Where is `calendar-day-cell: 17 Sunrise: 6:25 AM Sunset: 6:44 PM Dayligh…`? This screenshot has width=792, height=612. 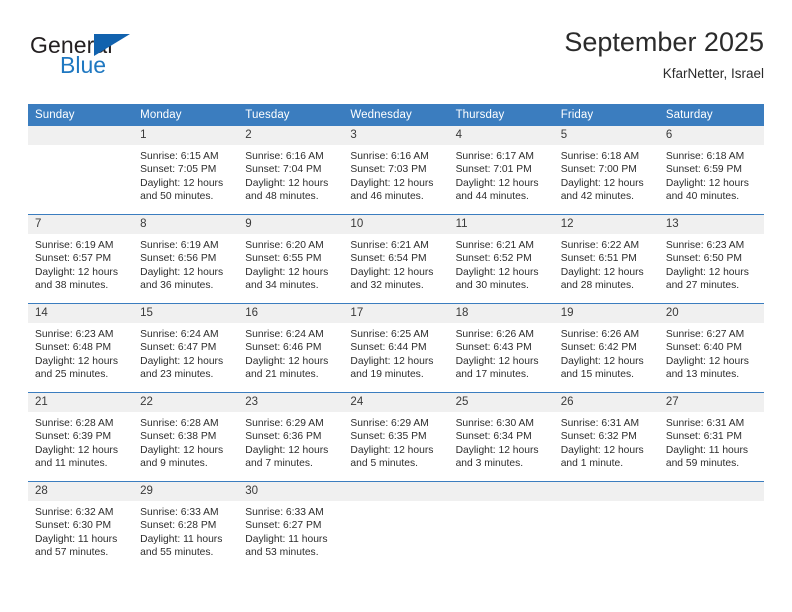 calendar-day-cell: 17 Sunrise: 6:25 AM Sunset: 6:44 PM Dayligh… is located at coordinates (396, 348).